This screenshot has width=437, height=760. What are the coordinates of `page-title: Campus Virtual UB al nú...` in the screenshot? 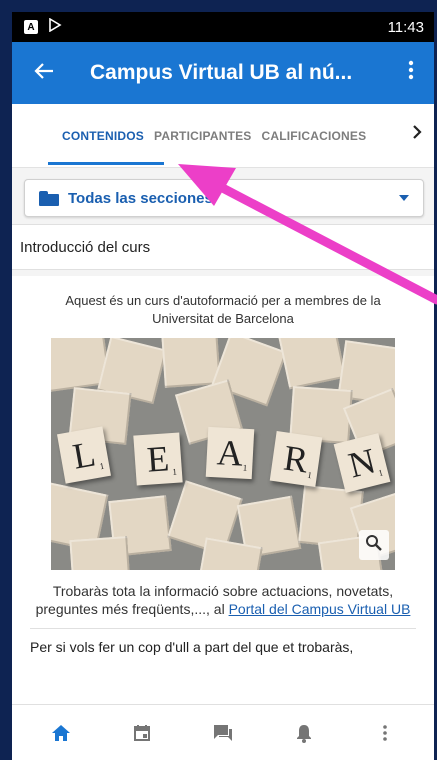 It's located at (221, 72).